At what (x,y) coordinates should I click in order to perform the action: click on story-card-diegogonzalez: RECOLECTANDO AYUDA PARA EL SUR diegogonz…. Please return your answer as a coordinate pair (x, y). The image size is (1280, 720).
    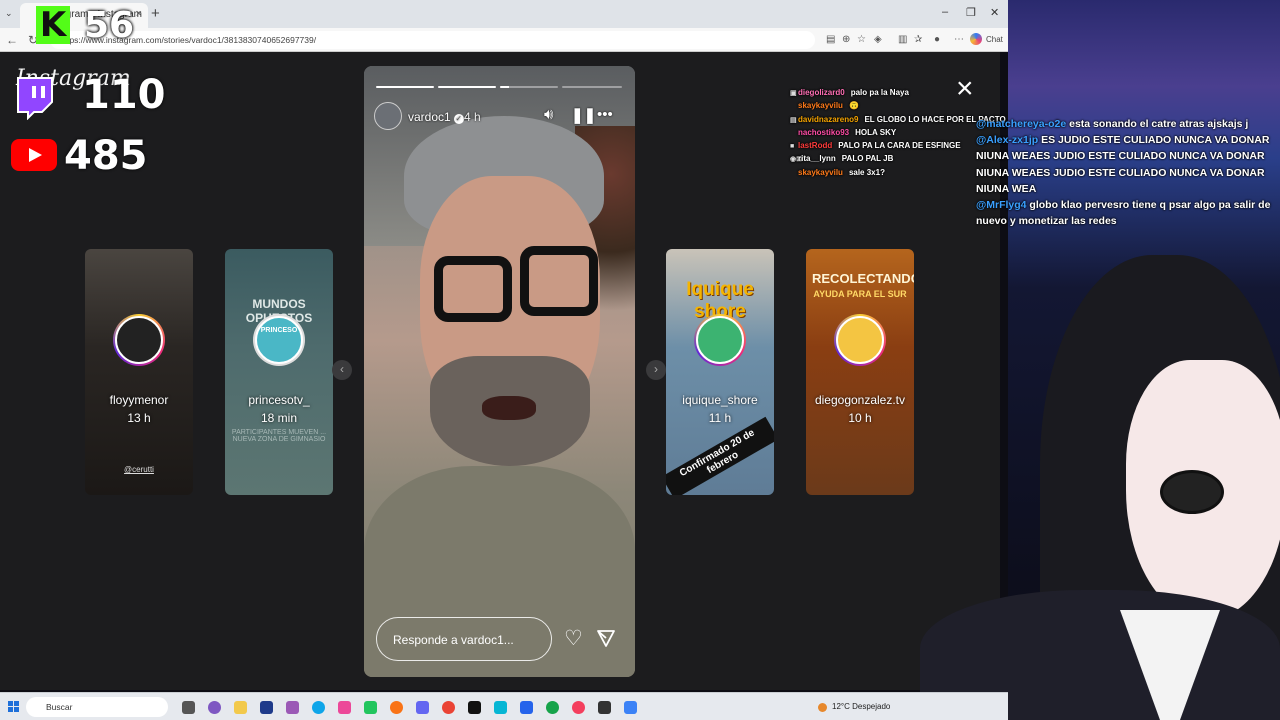
    Looking at the image, I should click on (860, 372).